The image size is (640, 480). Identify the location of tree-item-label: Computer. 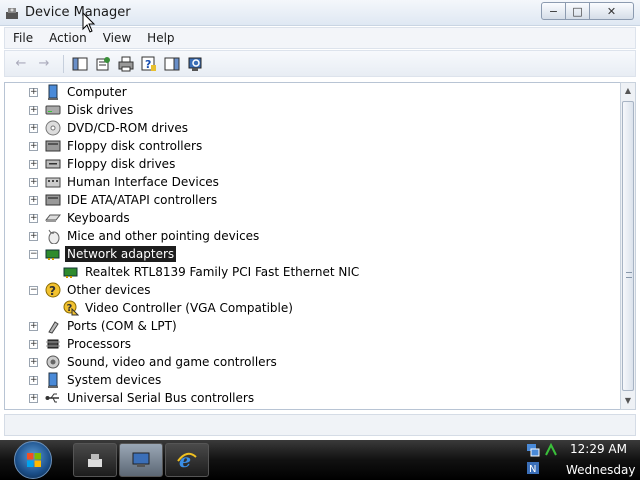
(97, 92).